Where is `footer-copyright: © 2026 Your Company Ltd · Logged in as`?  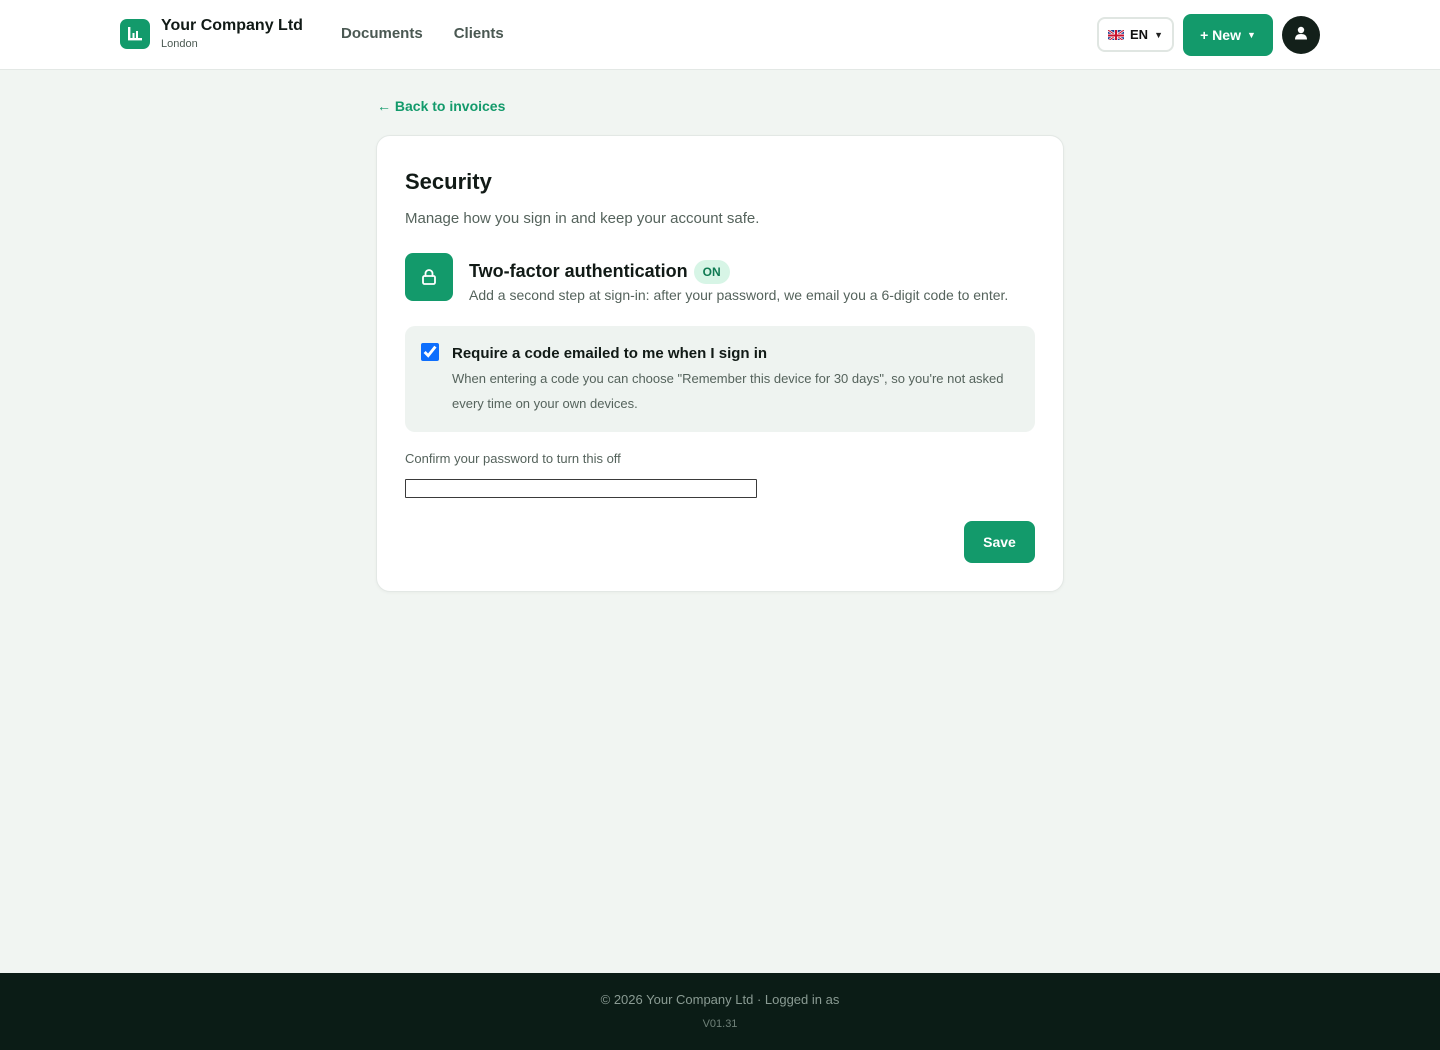 footer-copyright: © 2026 Your Company Ltd · Logged in as is located at coordinates (720, 999).